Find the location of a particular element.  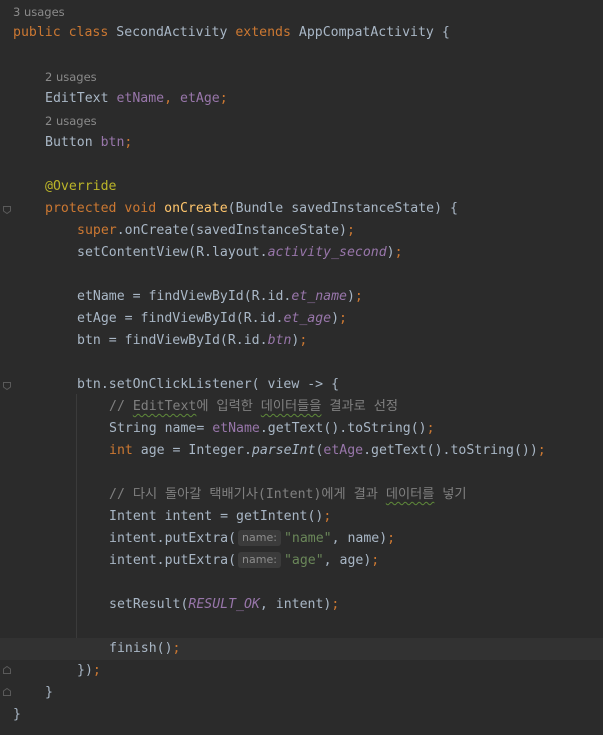

code-line: }); is located at coordinates (89, 671).